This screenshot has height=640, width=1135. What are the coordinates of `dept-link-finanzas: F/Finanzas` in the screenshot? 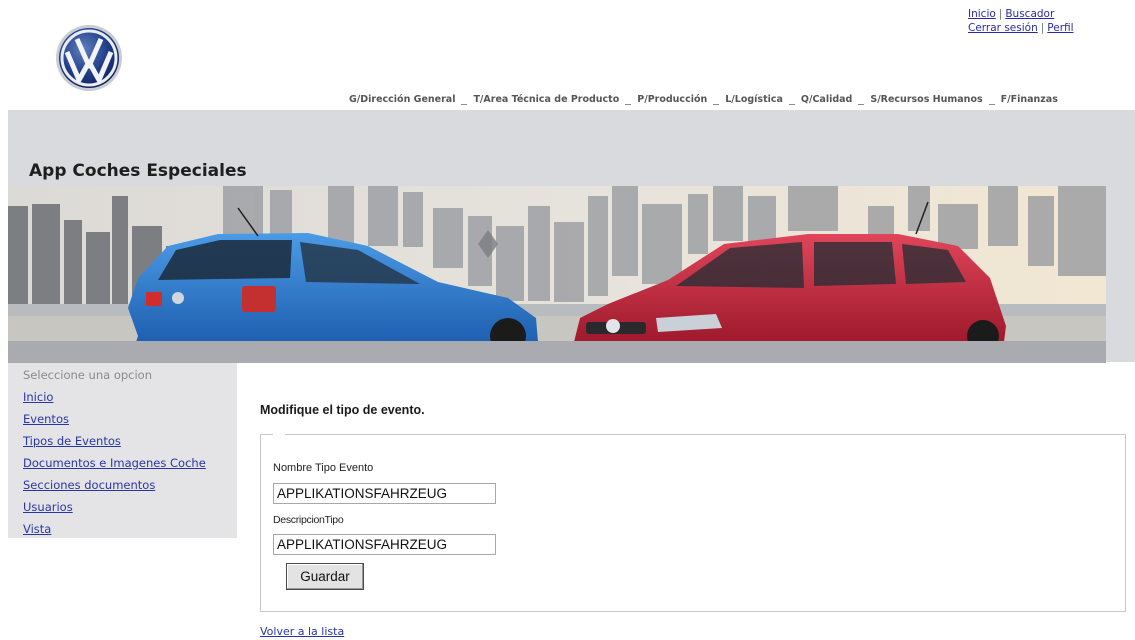 It's located at (1029, 99).